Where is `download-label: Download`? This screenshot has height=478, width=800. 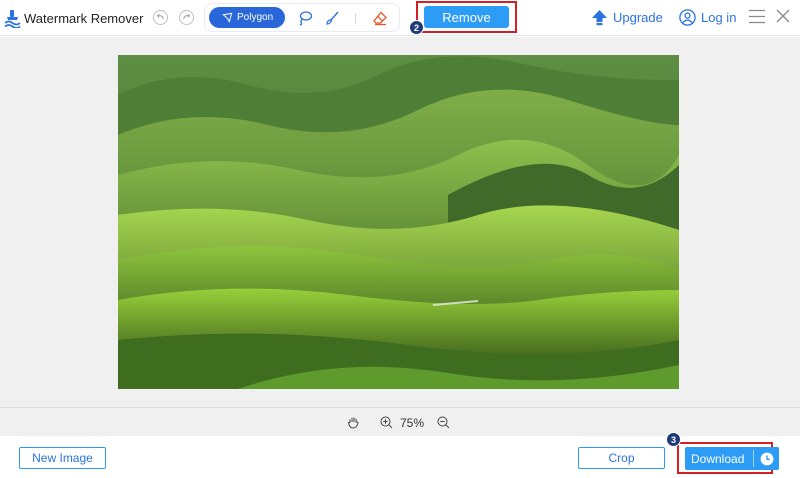 download-label: Download is located at coordinates (718, 458).